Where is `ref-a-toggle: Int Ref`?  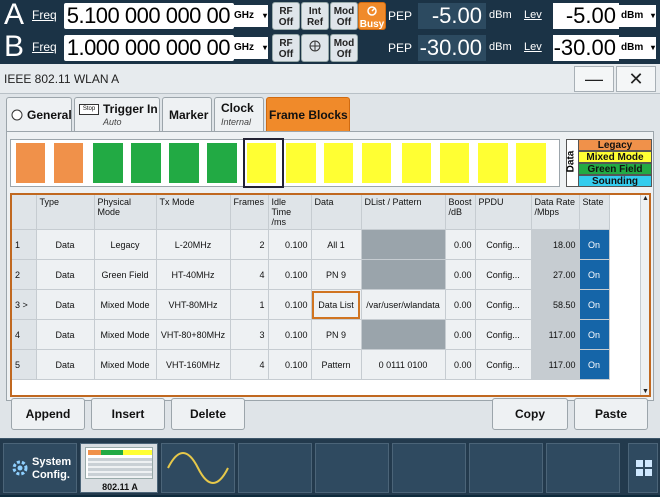
ref-a-toggle: Int Ref is located at coordinates (315, 16).